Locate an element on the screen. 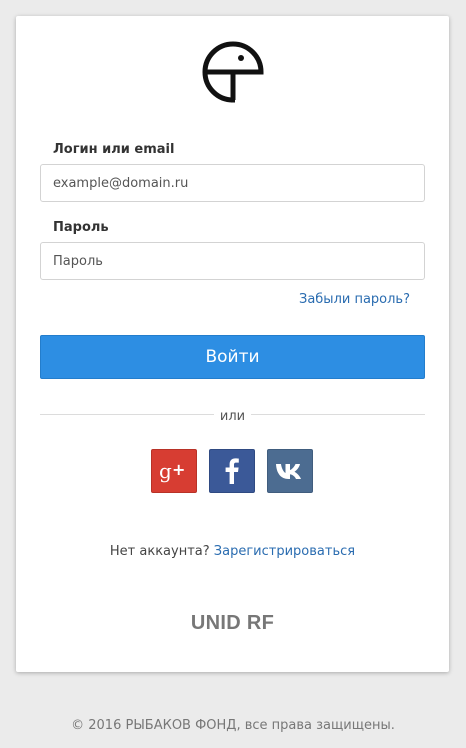  or-divider: или is located at coordinates (232, 414).